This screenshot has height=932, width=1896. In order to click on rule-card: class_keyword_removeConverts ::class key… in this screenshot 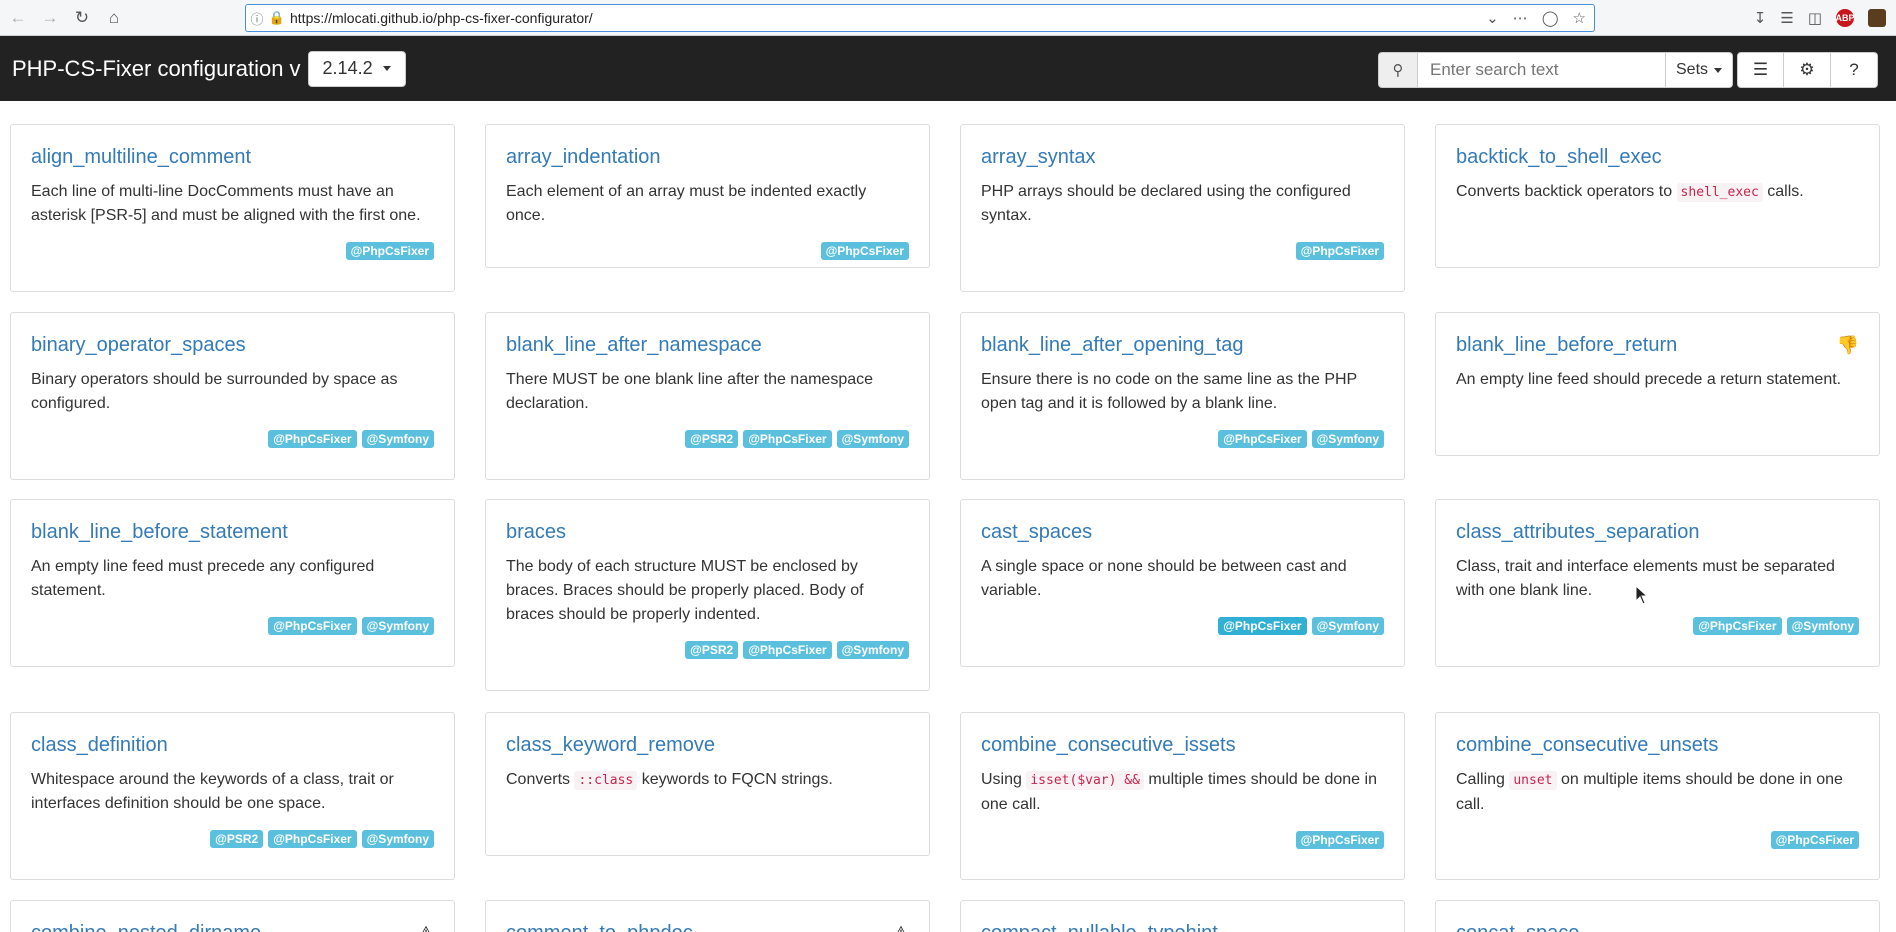, I will do `click(707, 784)`.